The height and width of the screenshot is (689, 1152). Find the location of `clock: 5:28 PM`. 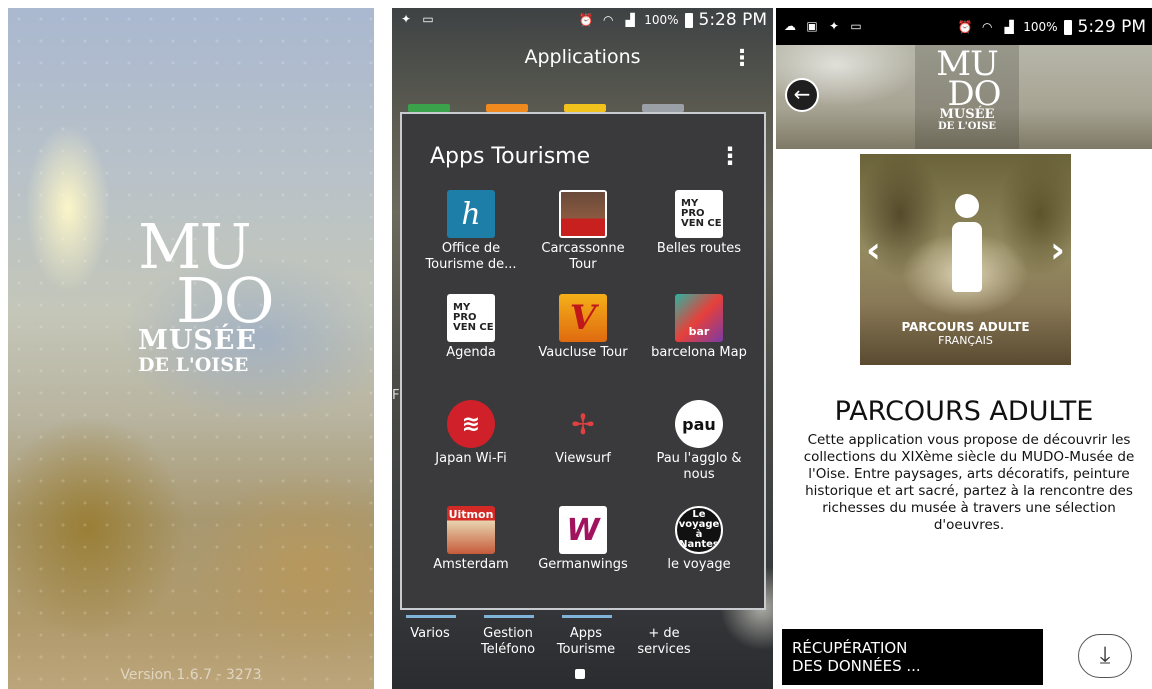

clock: 5:28 PM is located at coordinates (733, 20).